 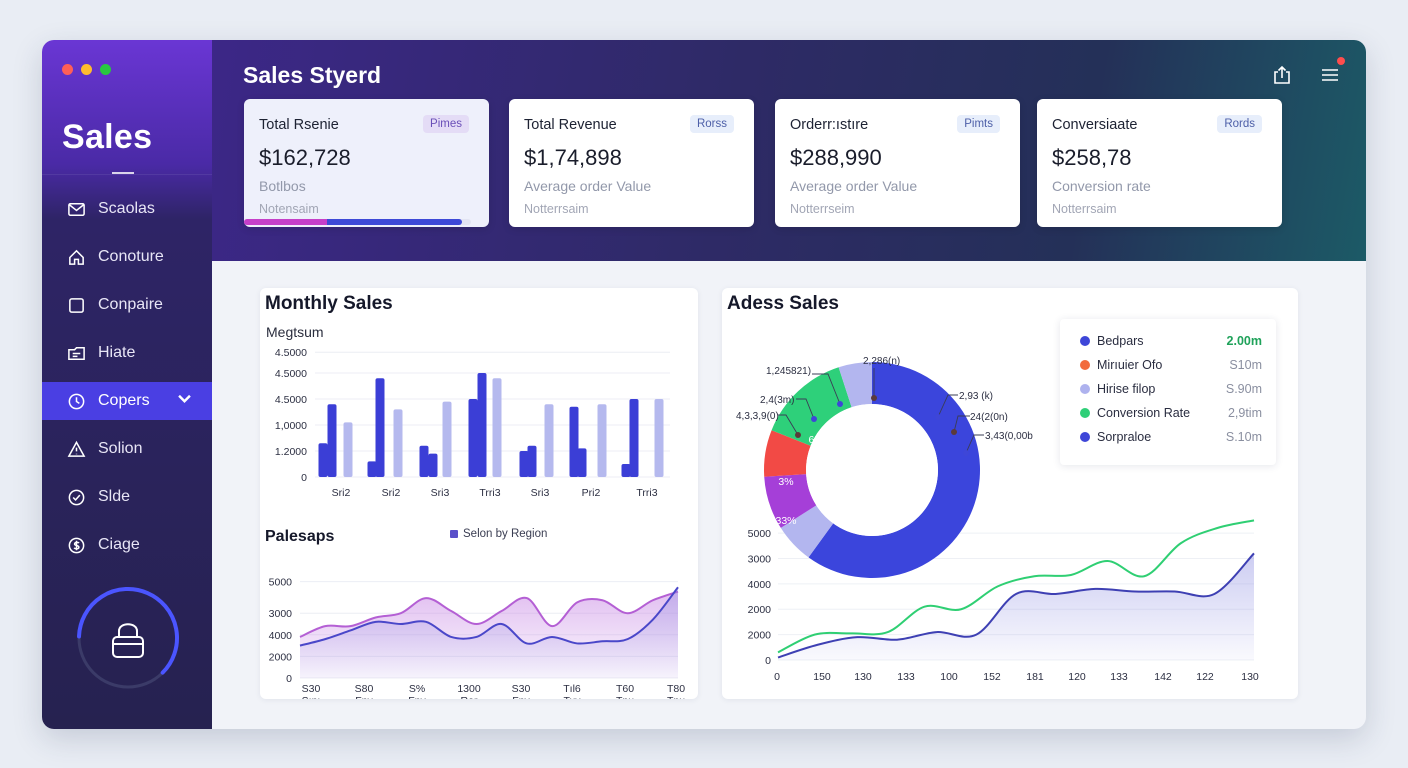 I want to click on callout-label: 24(2(0n), so click(x=989, y=417).